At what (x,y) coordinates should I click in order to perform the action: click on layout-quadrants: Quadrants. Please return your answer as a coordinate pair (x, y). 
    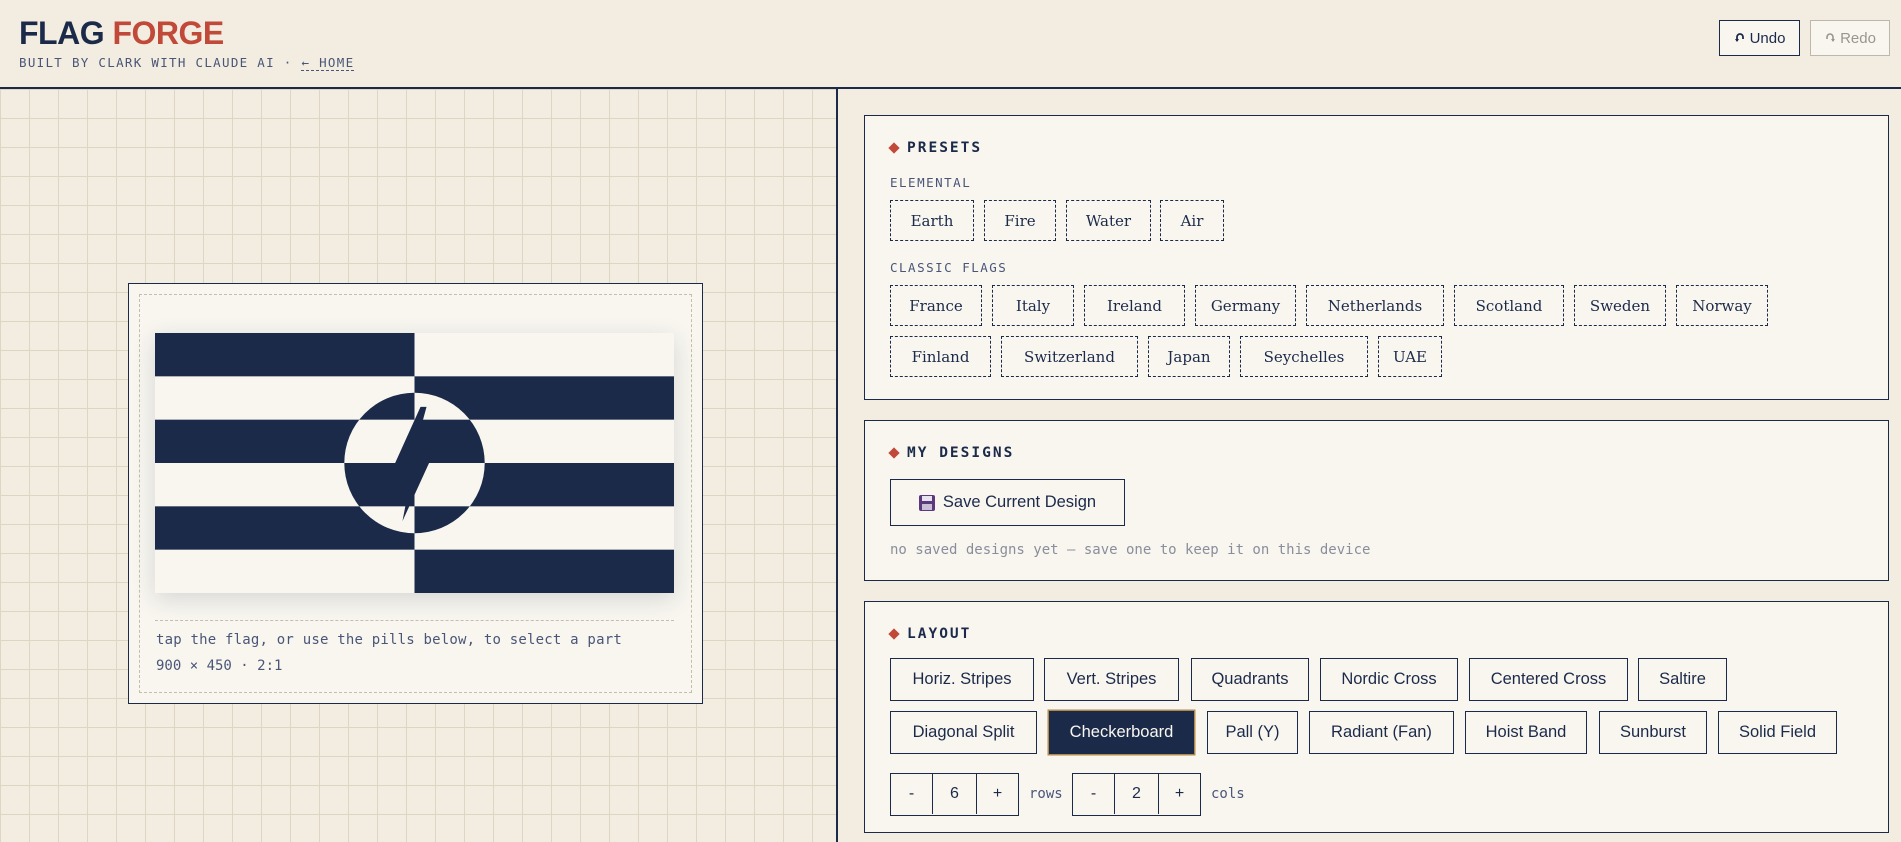
    Looking at the image, I should click on (1250, 679).